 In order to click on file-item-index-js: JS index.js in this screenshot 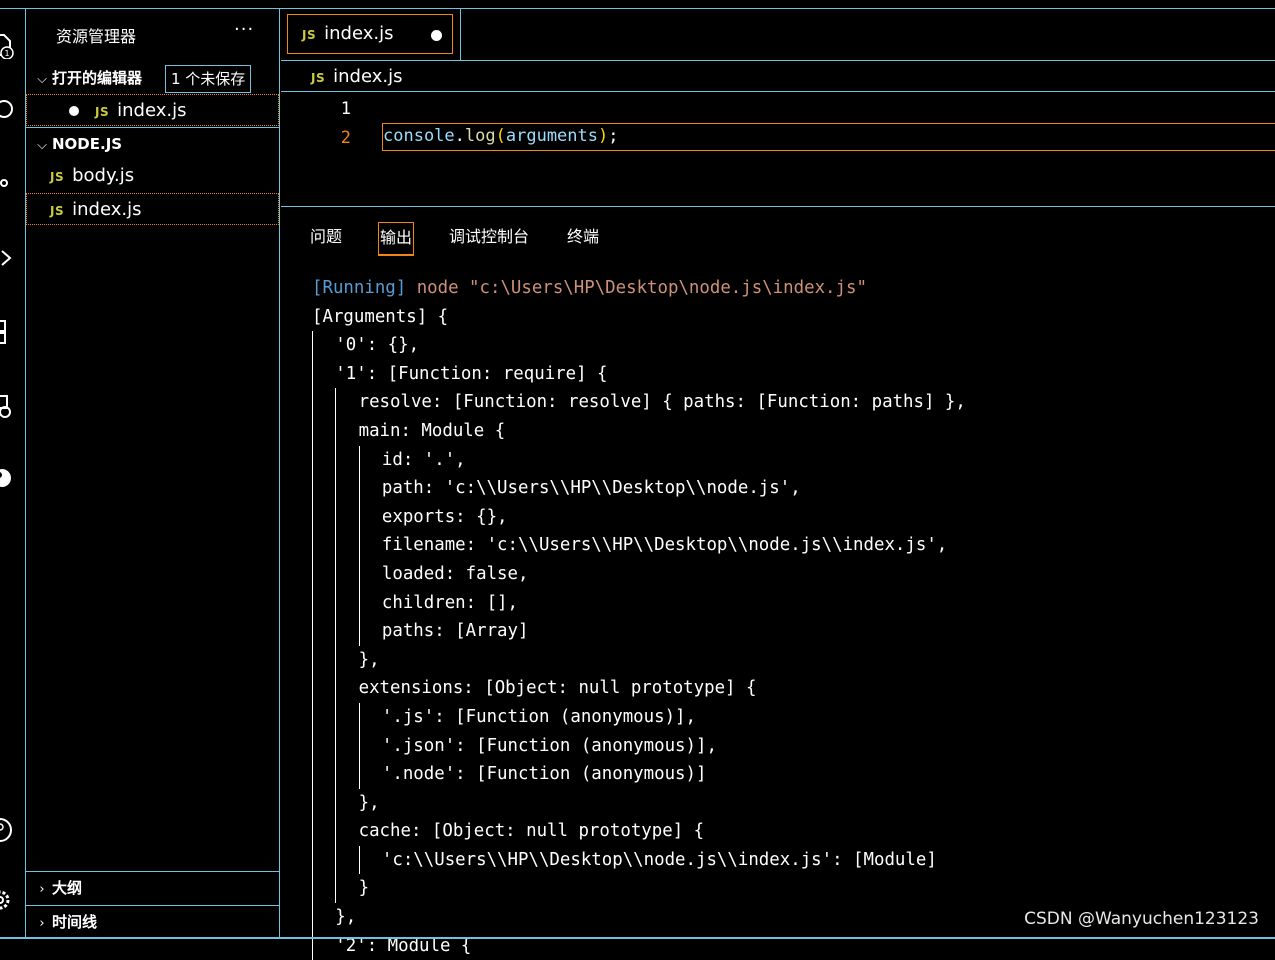, I will do `click(152, 209)`.